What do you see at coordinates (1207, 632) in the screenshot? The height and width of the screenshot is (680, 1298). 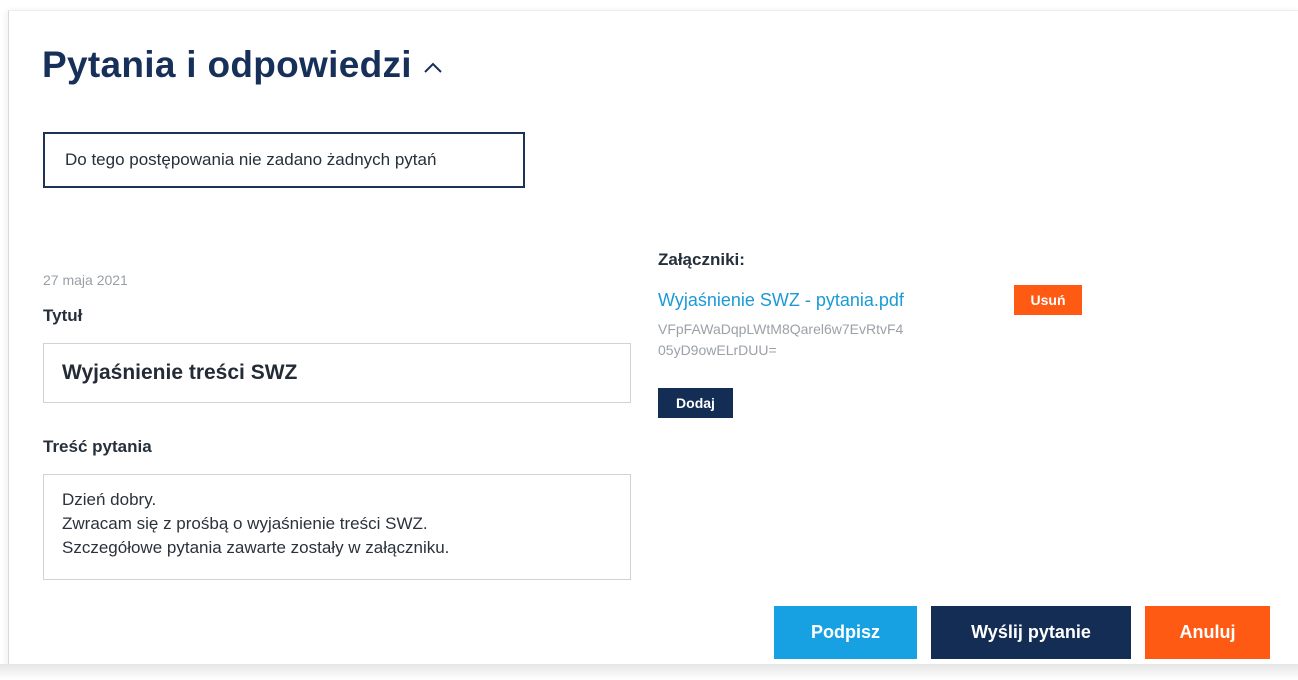 I see `cancel-button: Anuluj` at bounding box center [1207, 632].